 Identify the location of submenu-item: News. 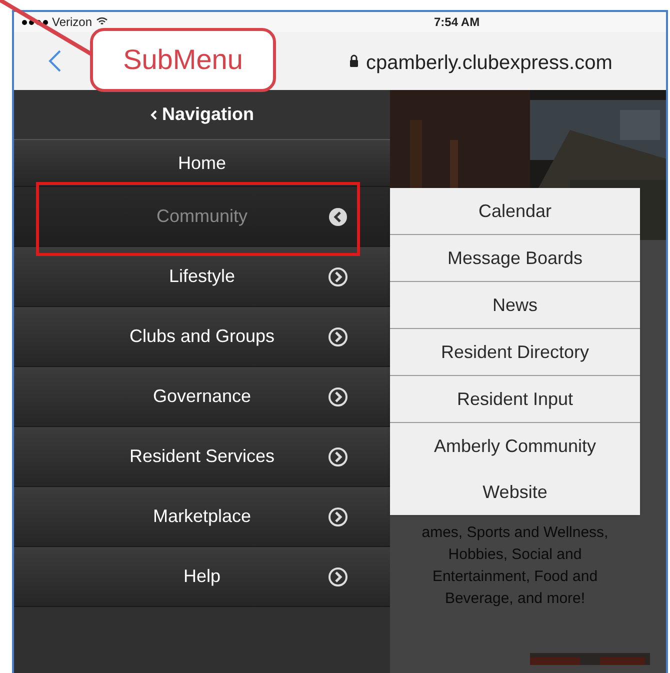
(515, 305).